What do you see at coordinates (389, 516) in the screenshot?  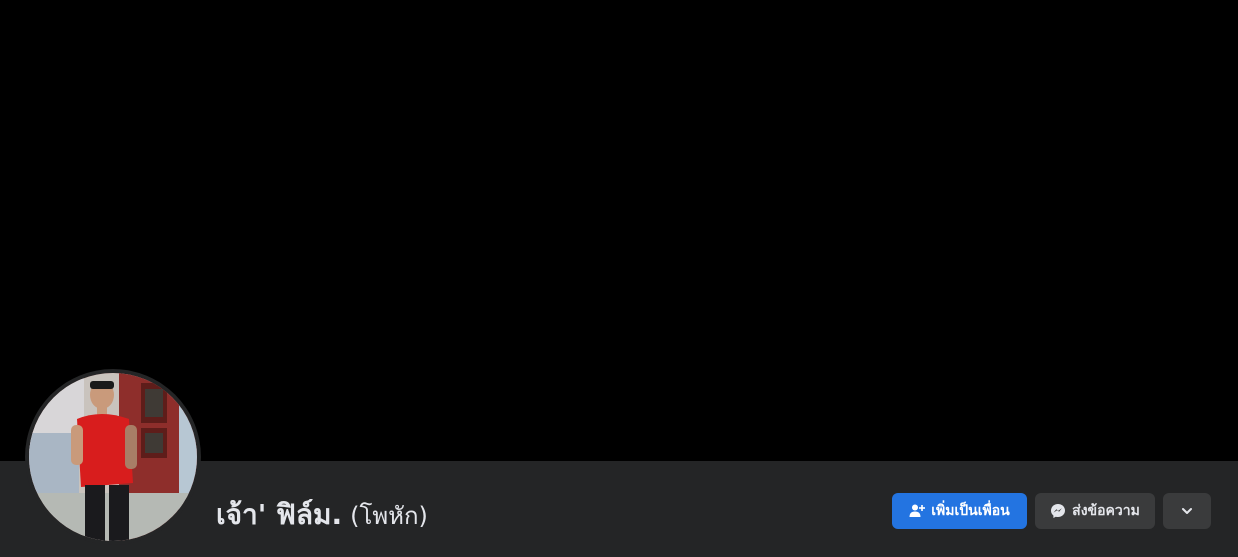 I see `profile-alternate-name: (โพหัก)` at bounding box center [389, 516].